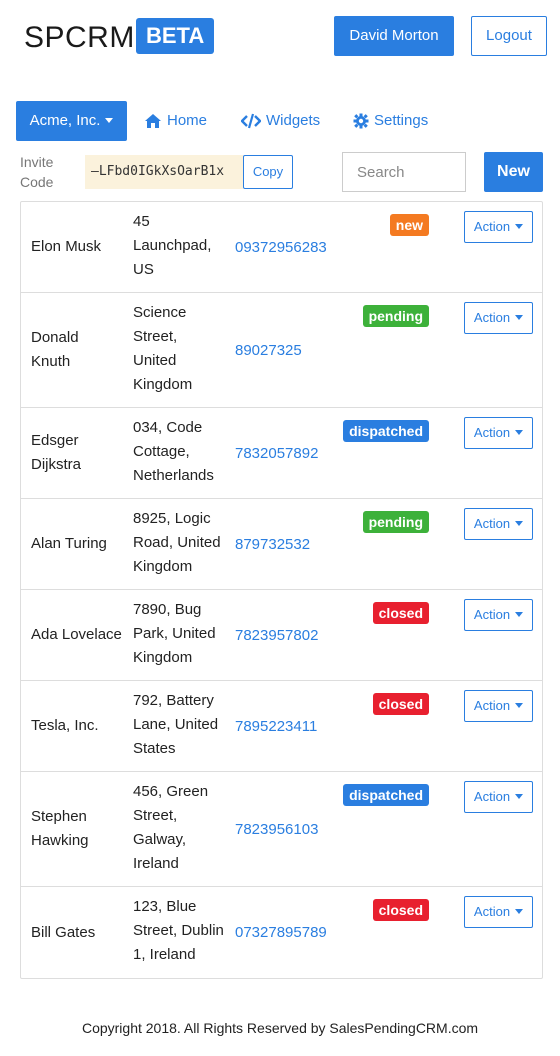 This screenshot has width=560, height=1056. I want to click on logout-button: Logout, so click(509, 36).